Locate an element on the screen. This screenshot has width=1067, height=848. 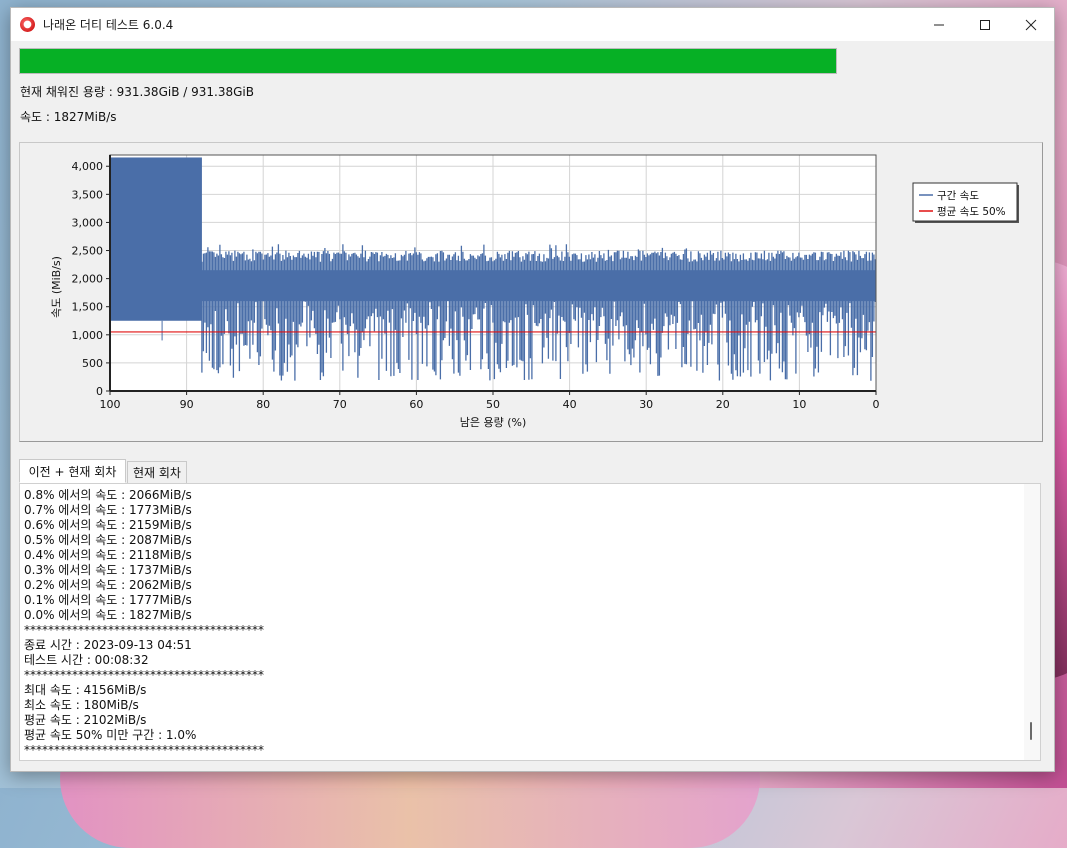
log-line: 최소 속도 : 180MiB/s is located at coordinates (81, 705).